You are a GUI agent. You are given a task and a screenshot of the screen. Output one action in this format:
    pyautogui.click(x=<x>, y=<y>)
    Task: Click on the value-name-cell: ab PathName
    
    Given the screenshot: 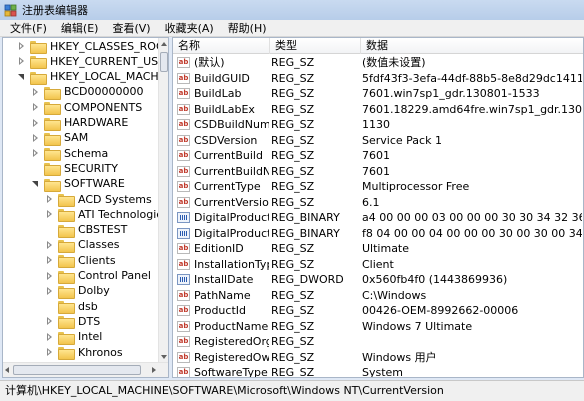 What is the action you would take?
    pyautogui.click(x=223, y=295)
    